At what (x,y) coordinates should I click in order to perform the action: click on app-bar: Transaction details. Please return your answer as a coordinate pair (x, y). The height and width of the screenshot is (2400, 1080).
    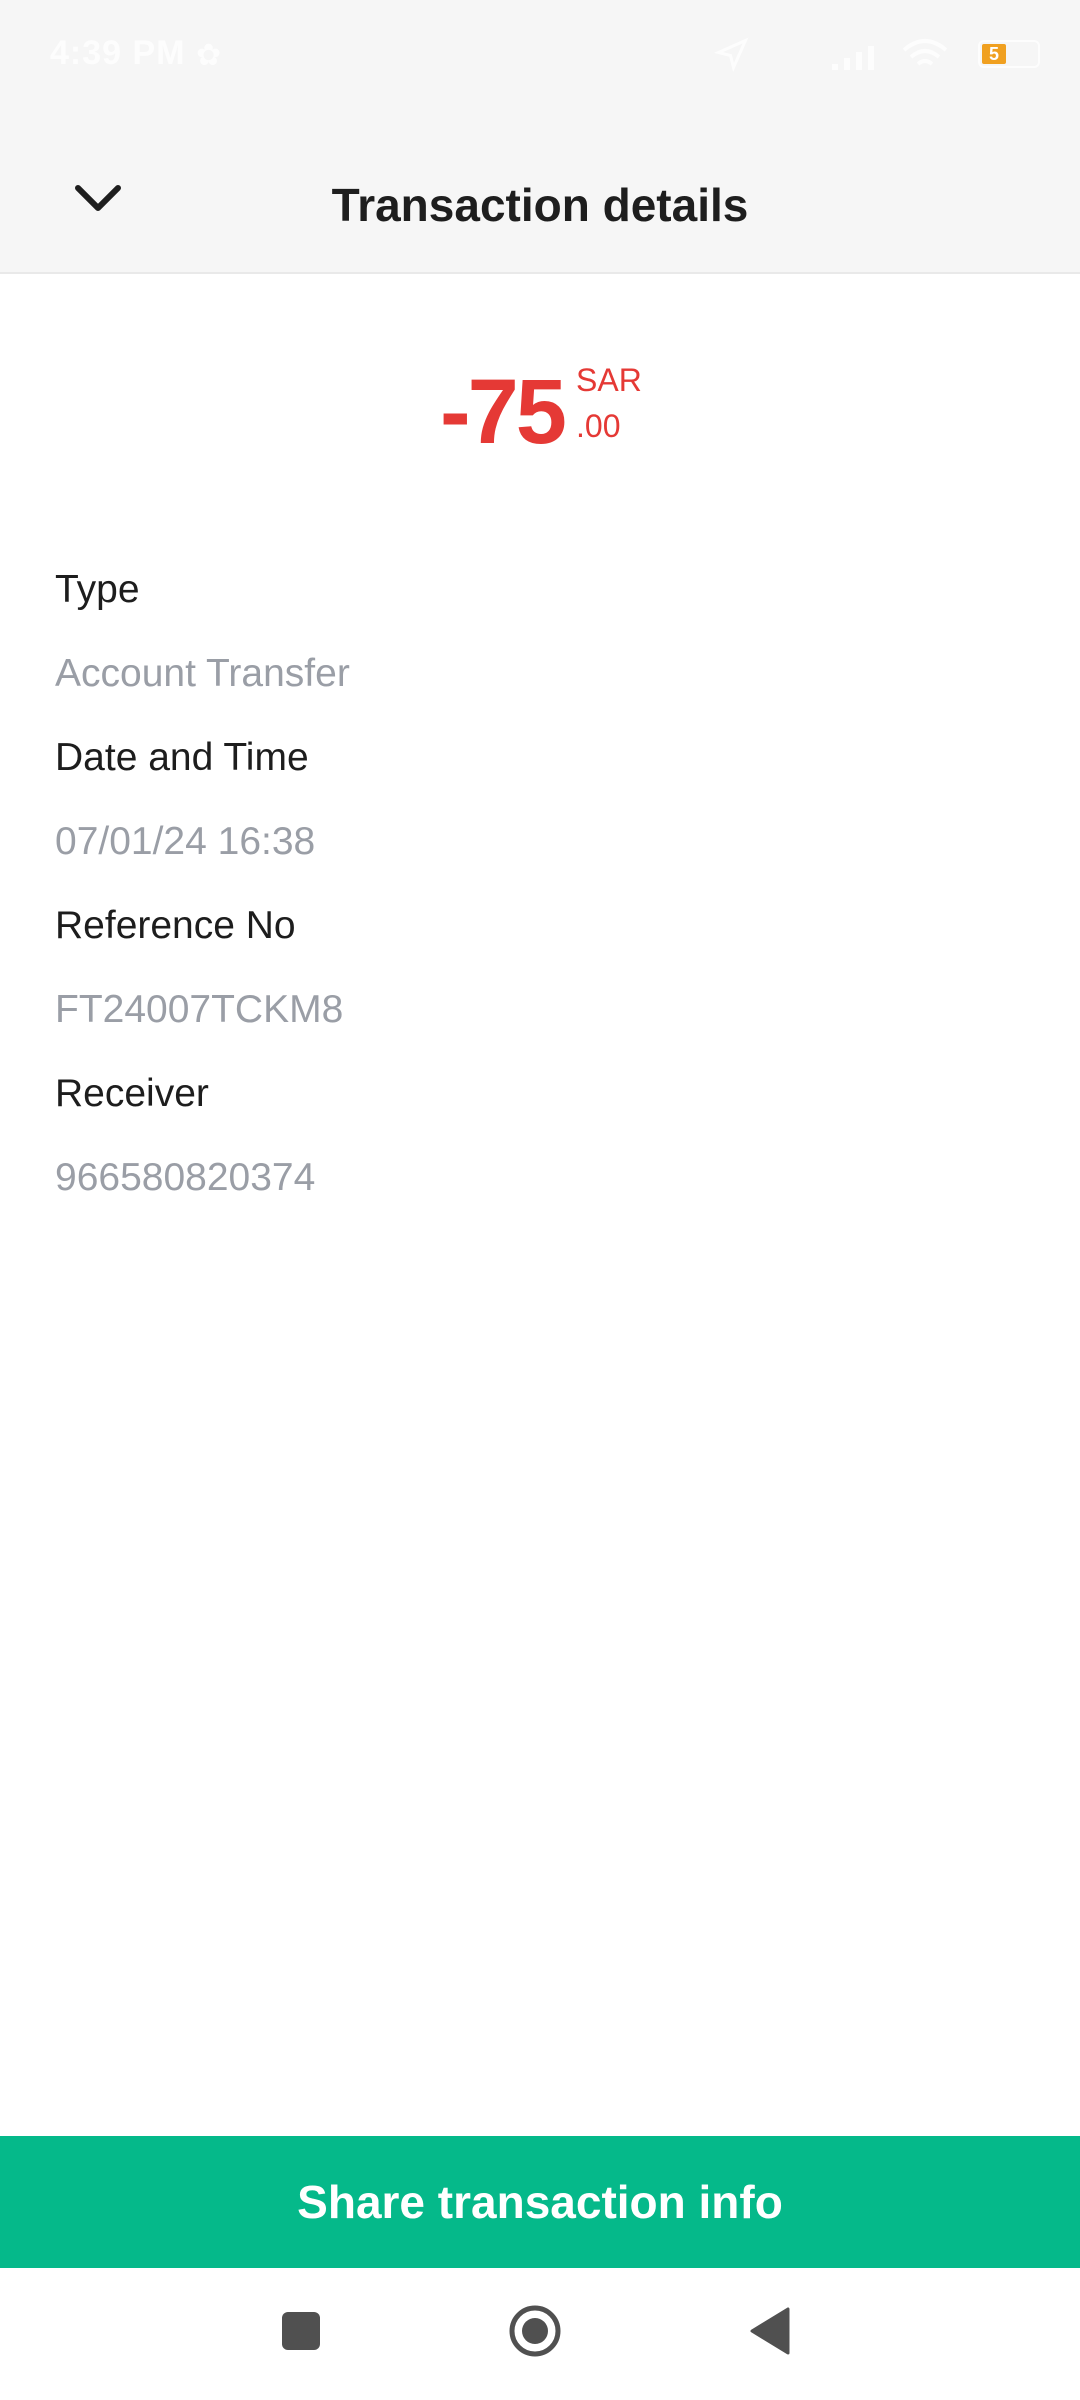
    Looking at the image, I should click on (540, 192).